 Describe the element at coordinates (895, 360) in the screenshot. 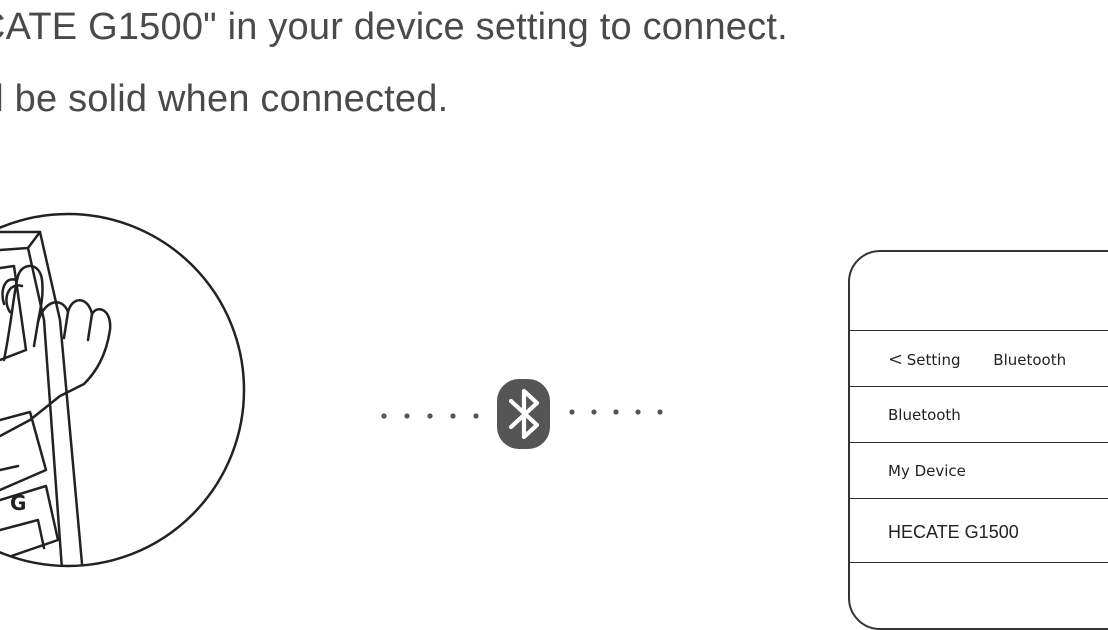

I see `chevron-left-icon: <` at that location.